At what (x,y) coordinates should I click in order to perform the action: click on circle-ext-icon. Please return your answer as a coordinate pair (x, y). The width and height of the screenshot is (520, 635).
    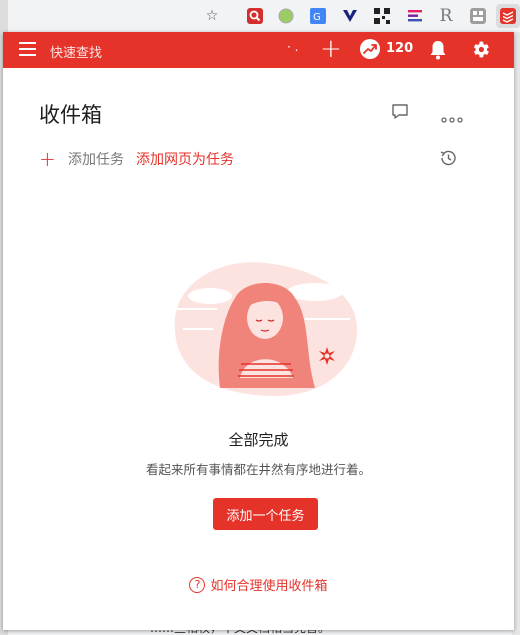
    Looking at the image, I should click on (286, 16).